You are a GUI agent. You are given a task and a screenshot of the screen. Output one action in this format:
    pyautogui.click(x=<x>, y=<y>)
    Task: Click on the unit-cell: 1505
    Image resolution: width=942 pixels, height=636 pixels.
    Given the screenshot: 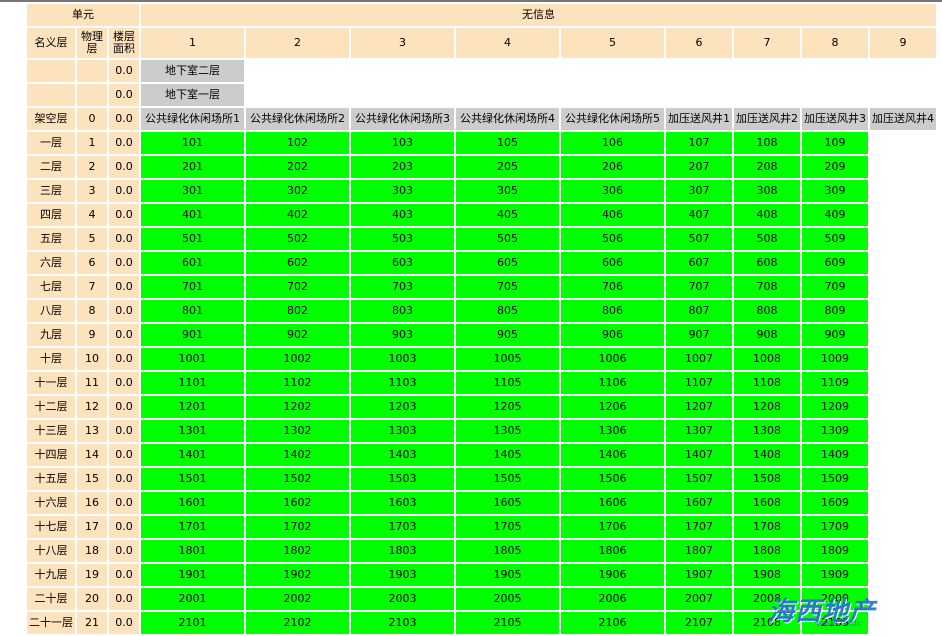 What is the action you would take?
    pyautogui.click(x=507, y=479)
    